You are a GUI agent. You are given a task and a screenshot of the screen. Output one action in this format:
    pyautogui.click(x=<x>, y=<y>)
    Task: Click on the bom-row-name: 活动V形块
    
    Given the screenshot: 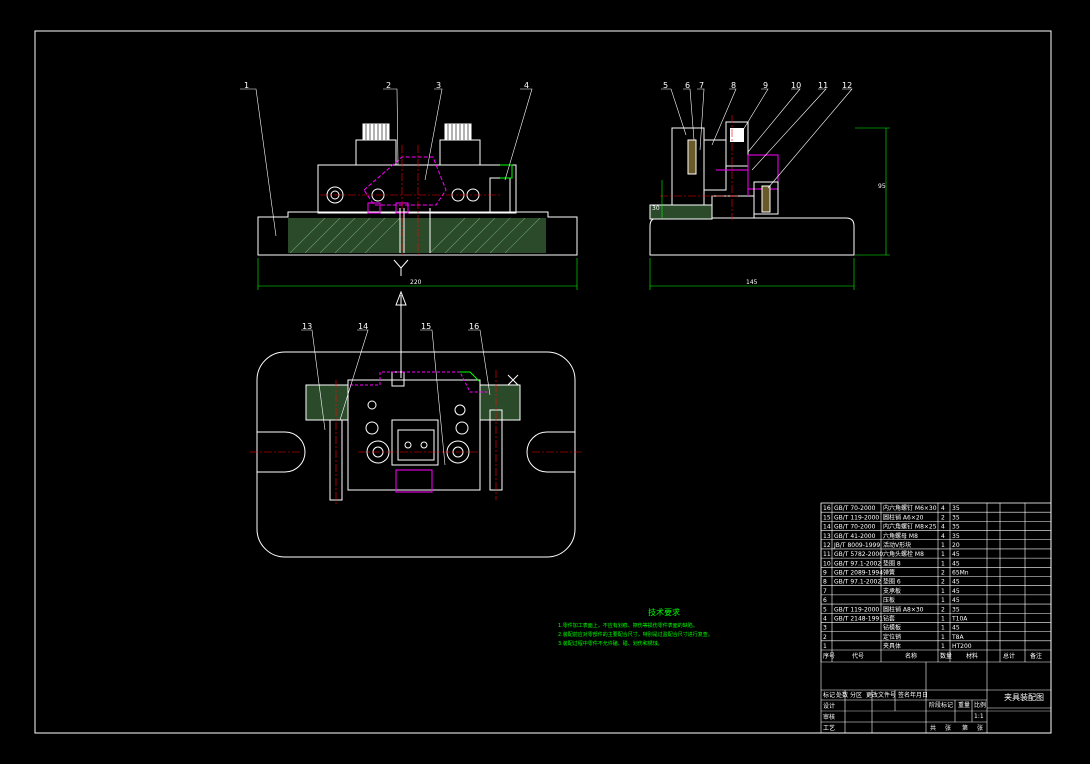 What is the action you would take?
    pyautogui.click(x=897, y=545)
    